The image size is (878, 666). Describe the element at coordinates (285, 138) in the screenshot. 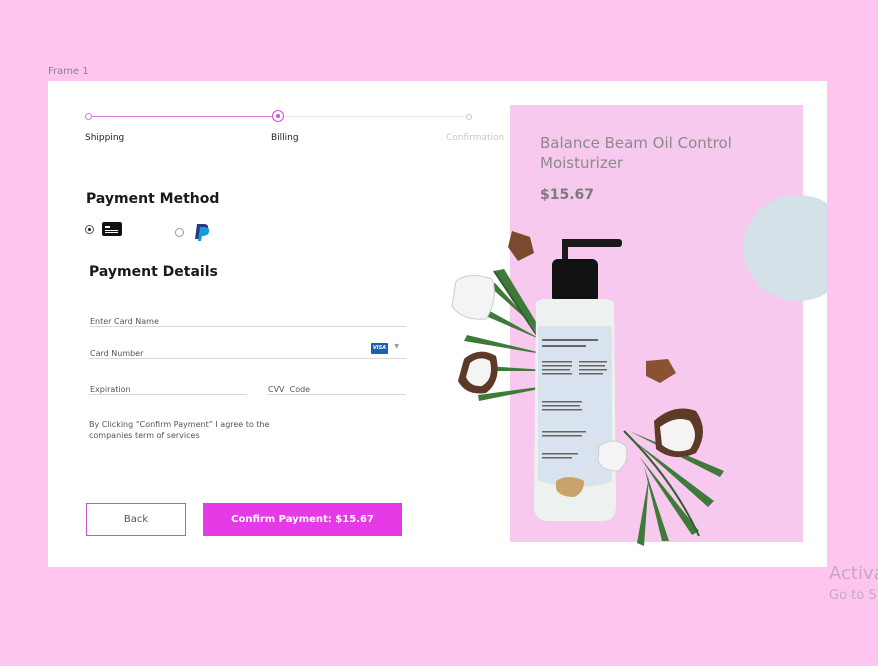

I see `step-label-billing: Billing` at that location.